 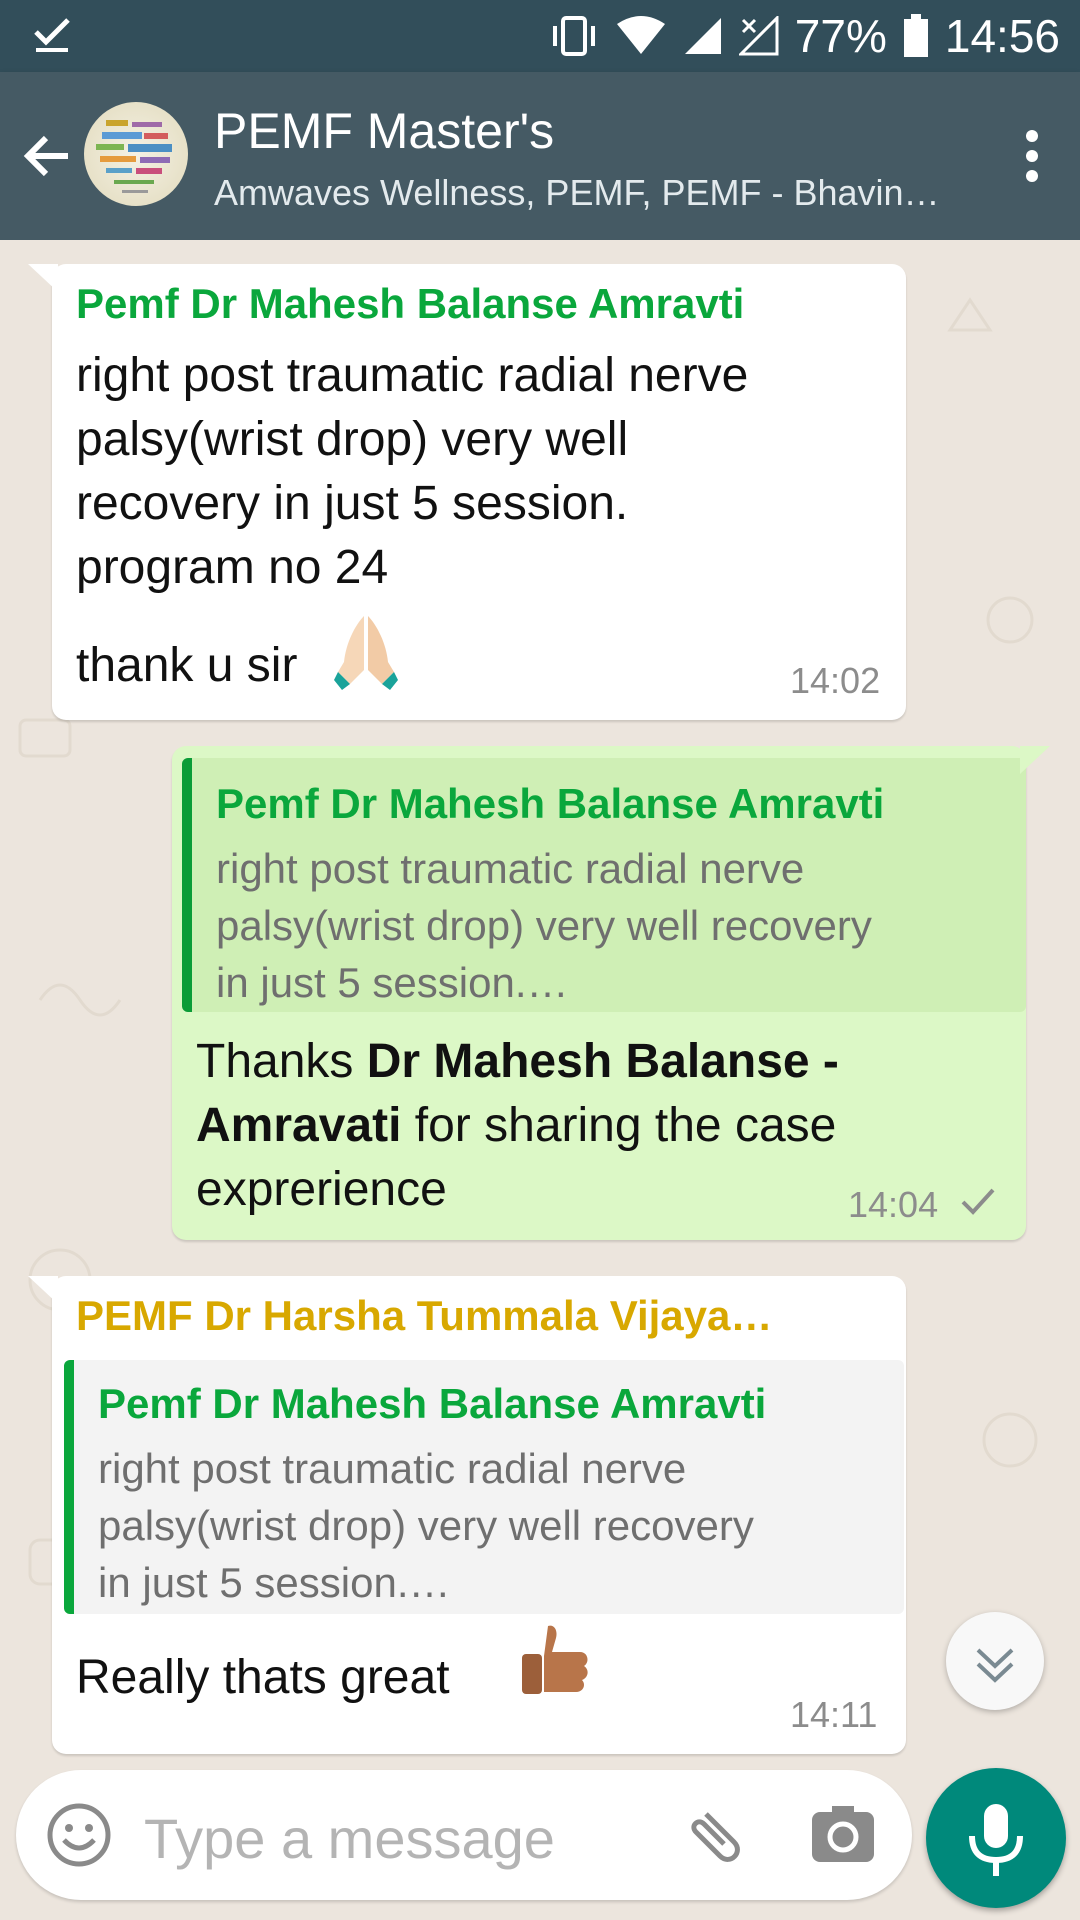 I want to click on message-text-last-line: thank u sir, so click(x=187, y=665).